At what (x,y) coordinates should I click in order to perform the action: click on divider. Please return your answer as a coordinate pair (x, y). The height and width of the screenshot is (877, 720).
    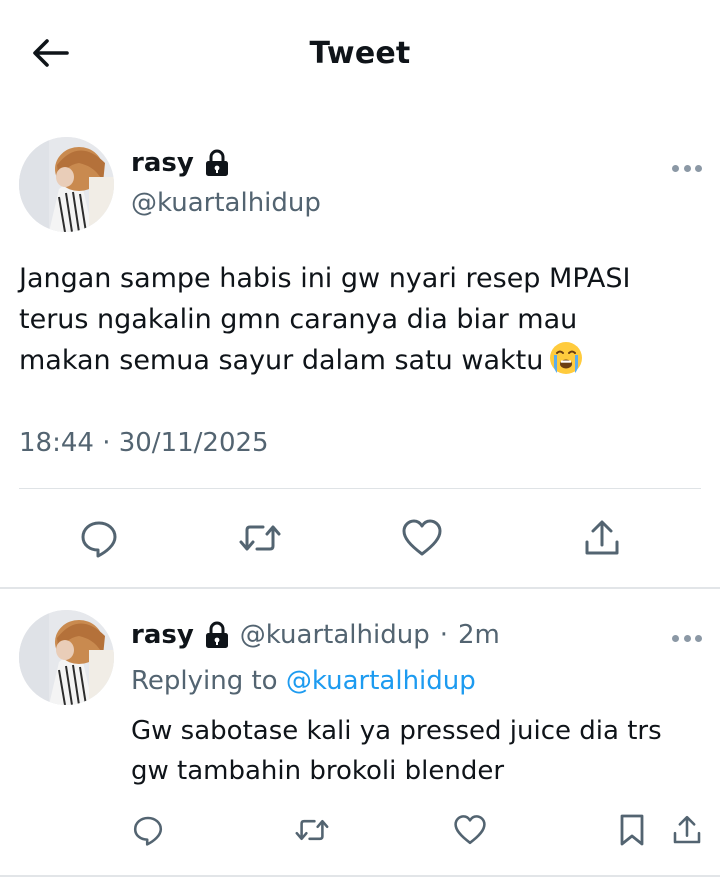
    Looking at the image, I should click on (360, 488).